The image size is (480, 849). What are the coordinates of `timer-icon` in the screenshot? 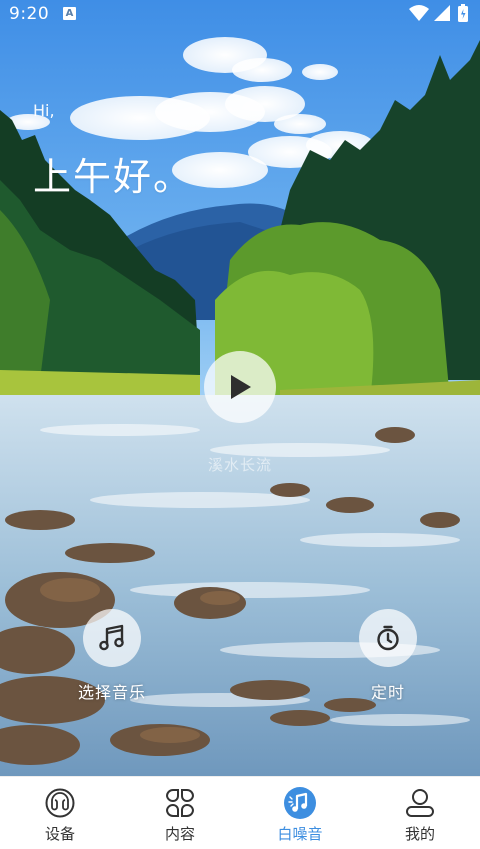 It's located at (388, 638).